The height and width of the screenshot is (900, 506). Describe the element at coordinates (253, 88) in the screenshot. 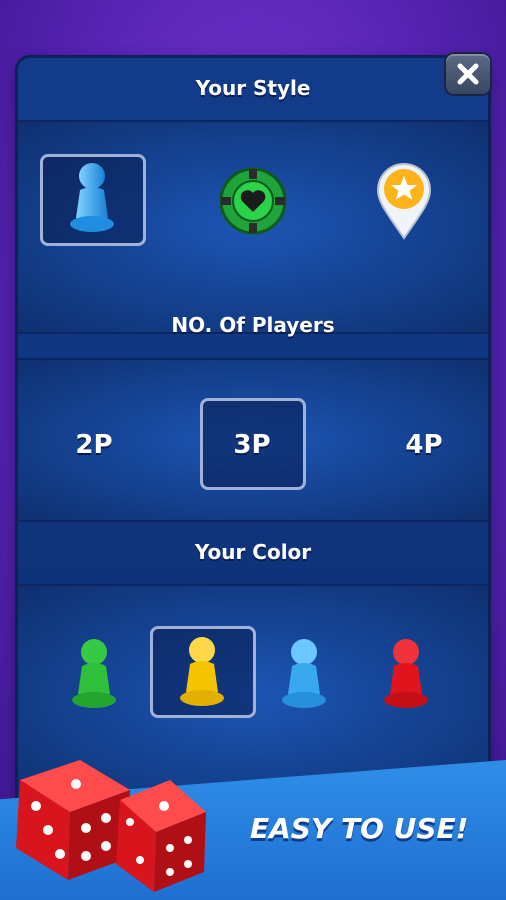

I see `style-section-title: Your Style` at that location.